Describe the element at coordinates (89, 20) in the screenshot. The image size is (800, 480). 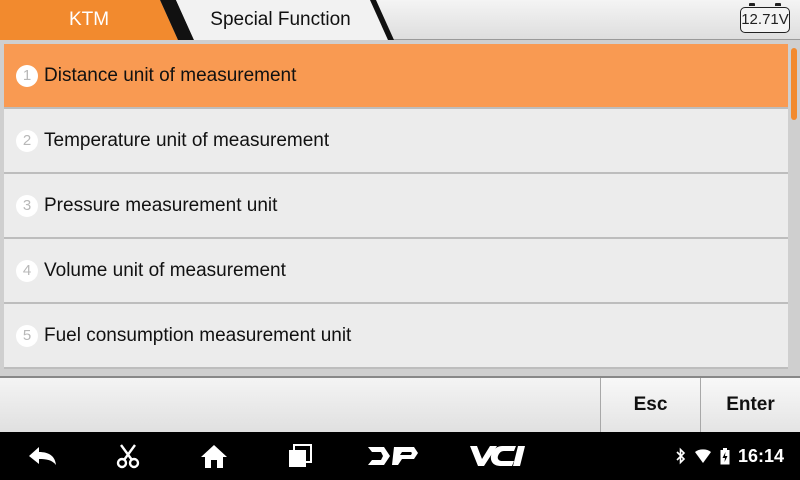
I see `breadcrumb-vehicle-make: KTM` at that location.